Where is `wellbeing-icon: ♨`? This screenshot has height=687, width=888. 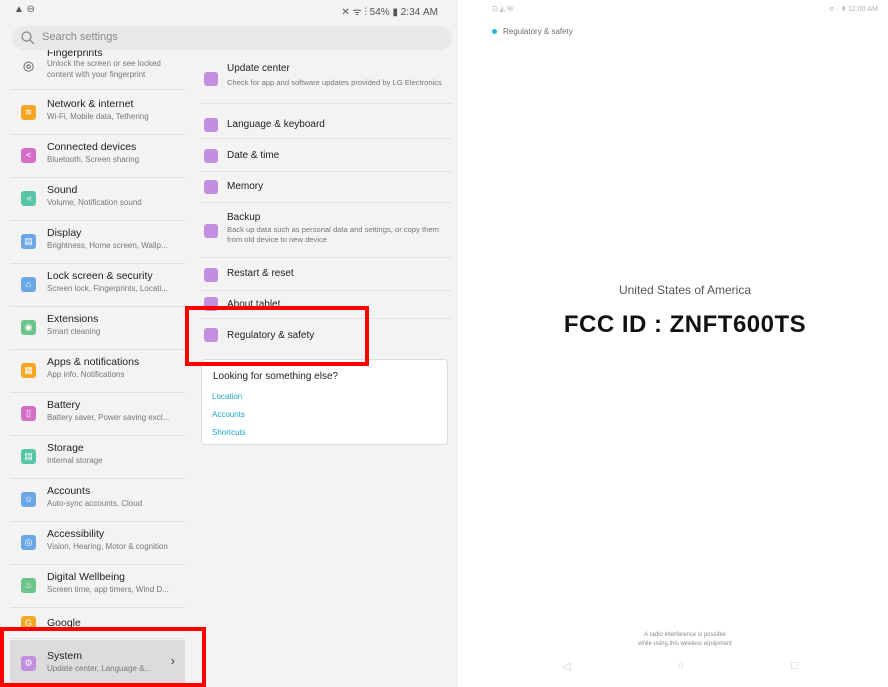
wellbeing-icon: ♨ is located at coordinates (28, 585).